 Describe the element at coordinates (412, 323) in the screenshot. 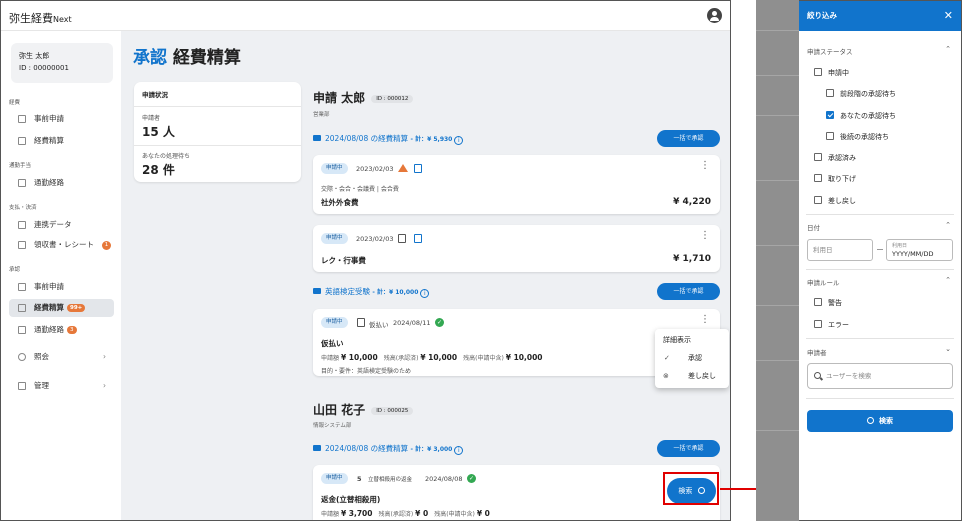

I see `expense-date: 2024/08/11` at that location.